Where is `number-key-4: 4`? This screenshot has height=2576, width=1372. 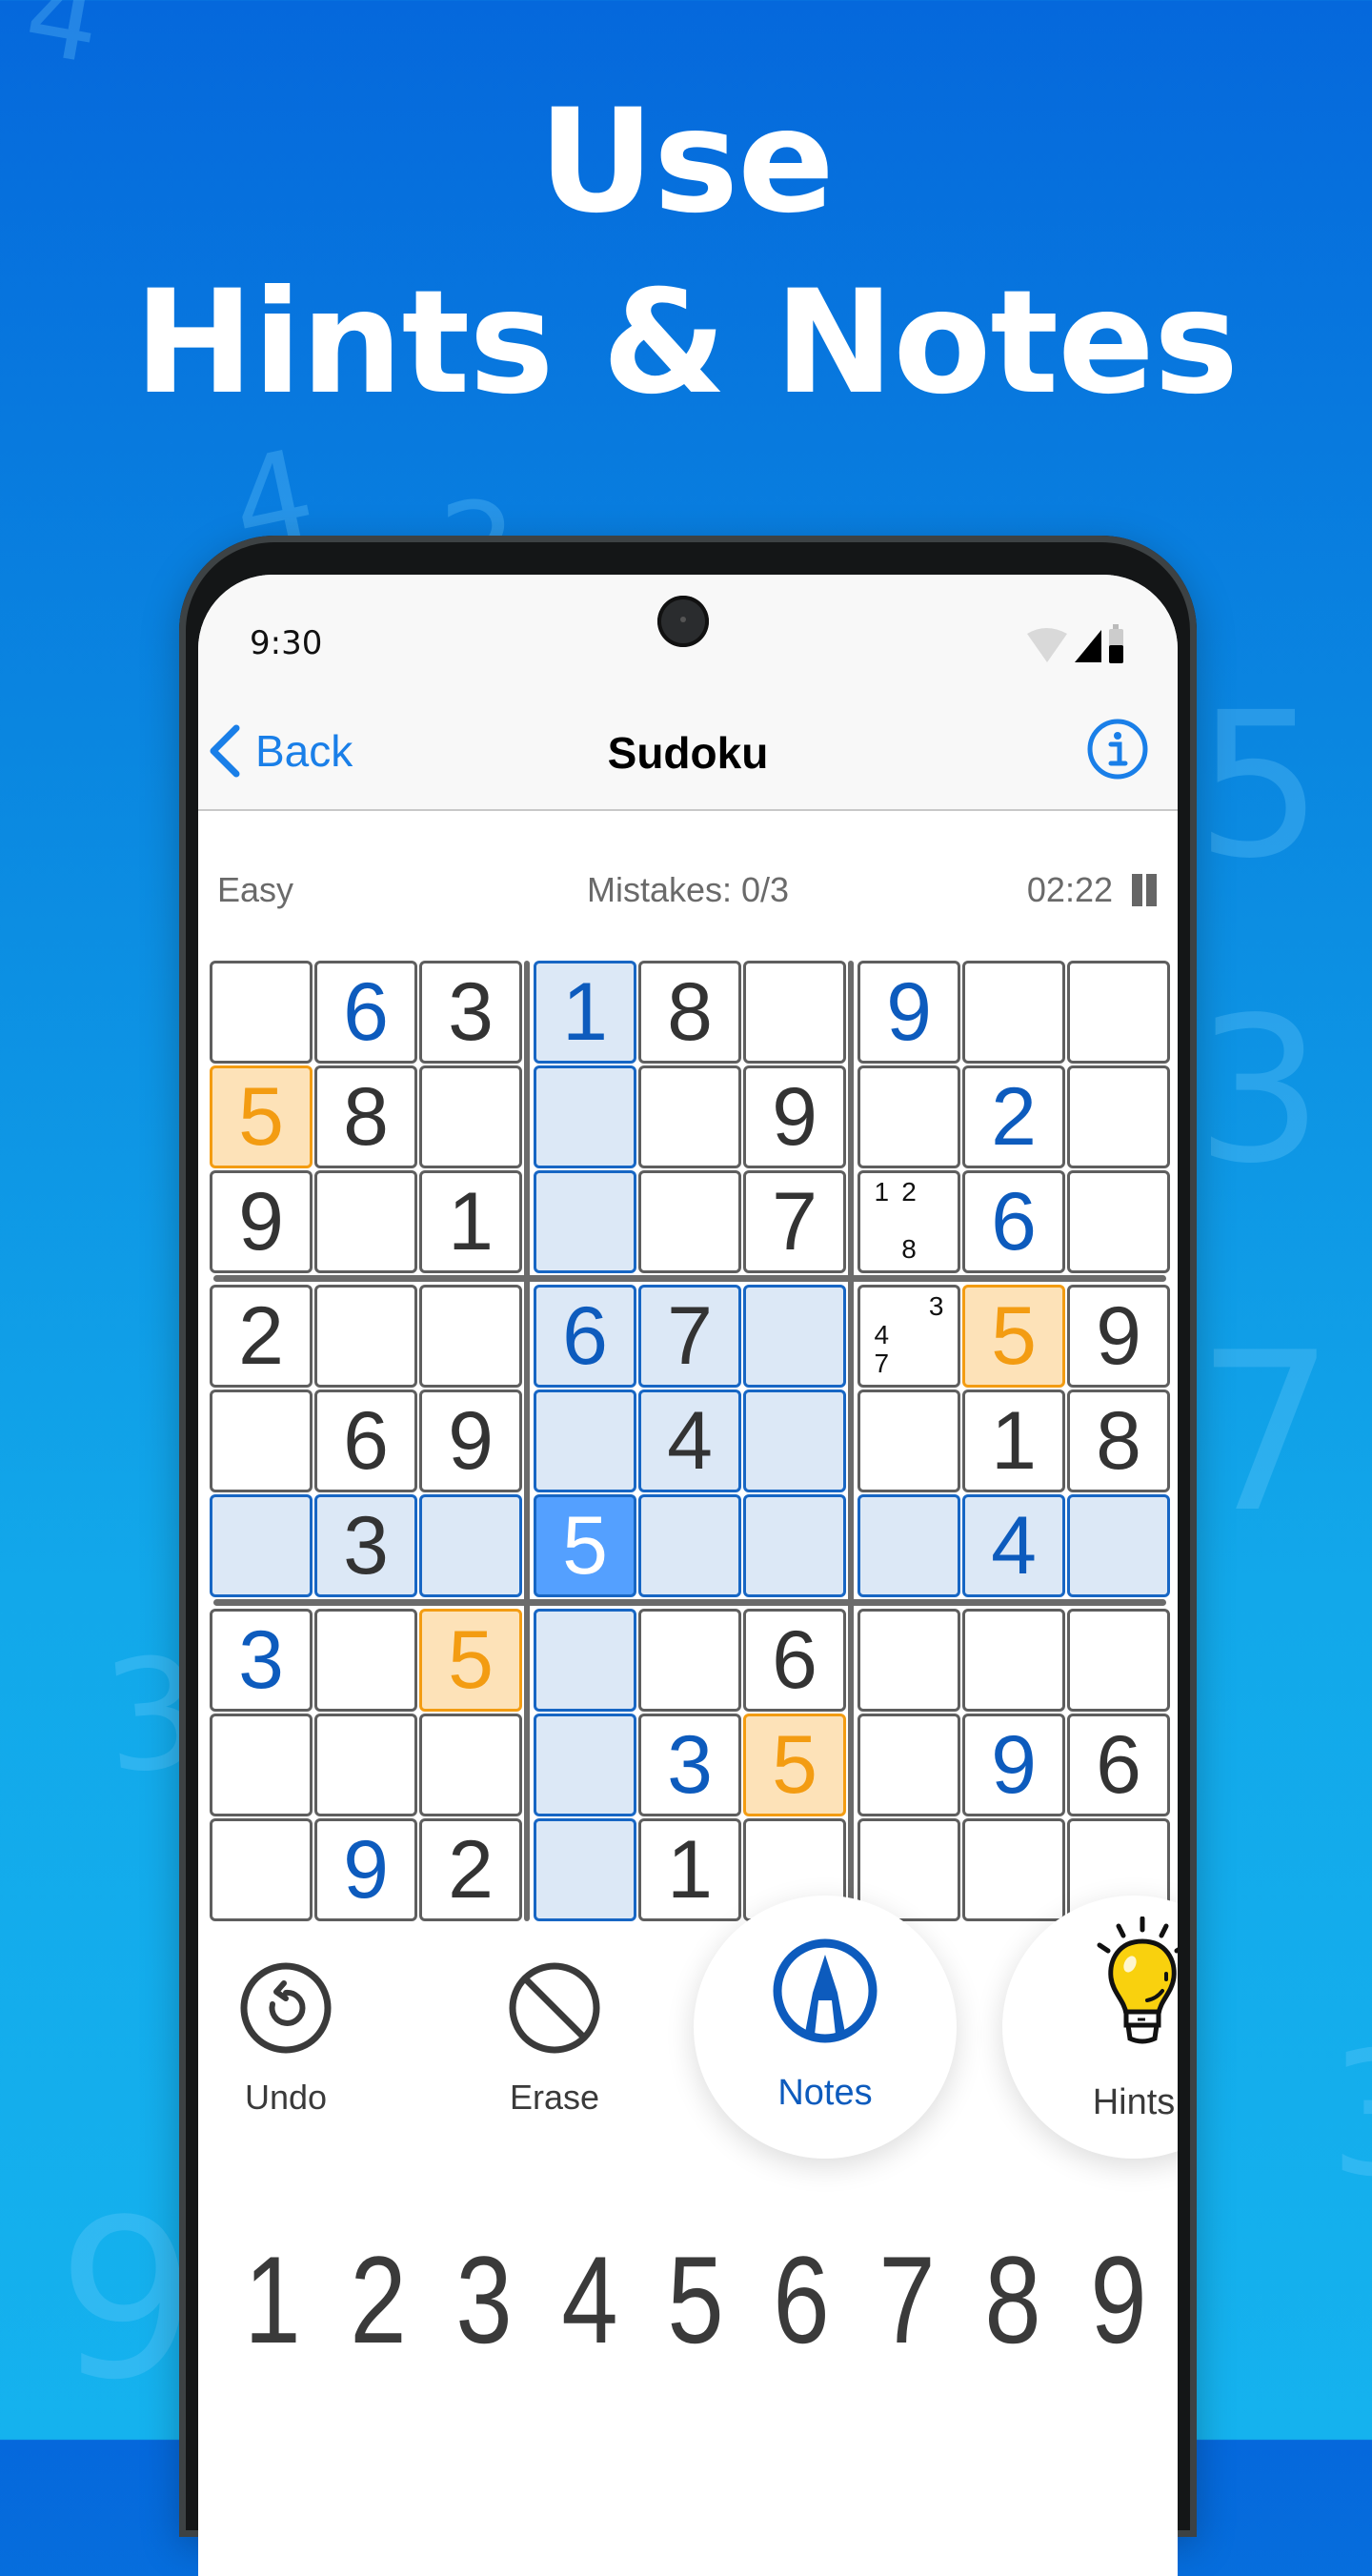
number-key-4: 4 is located at coordinates (590, 2299).